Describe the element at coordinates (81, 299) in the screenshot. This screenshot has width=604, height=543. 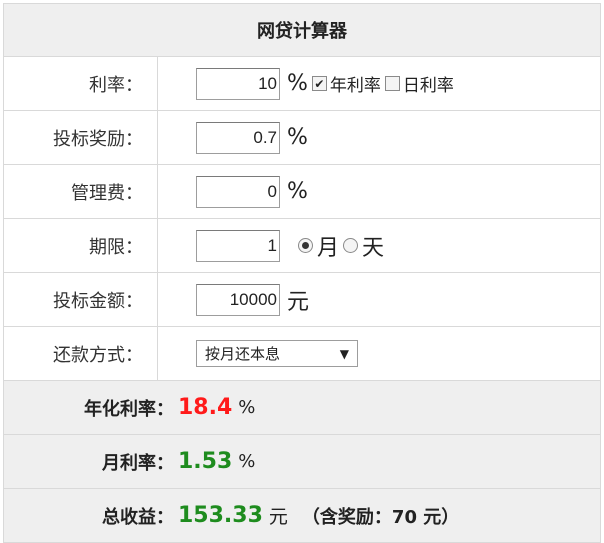
I see `amount-label: 投标金额：` at that location.